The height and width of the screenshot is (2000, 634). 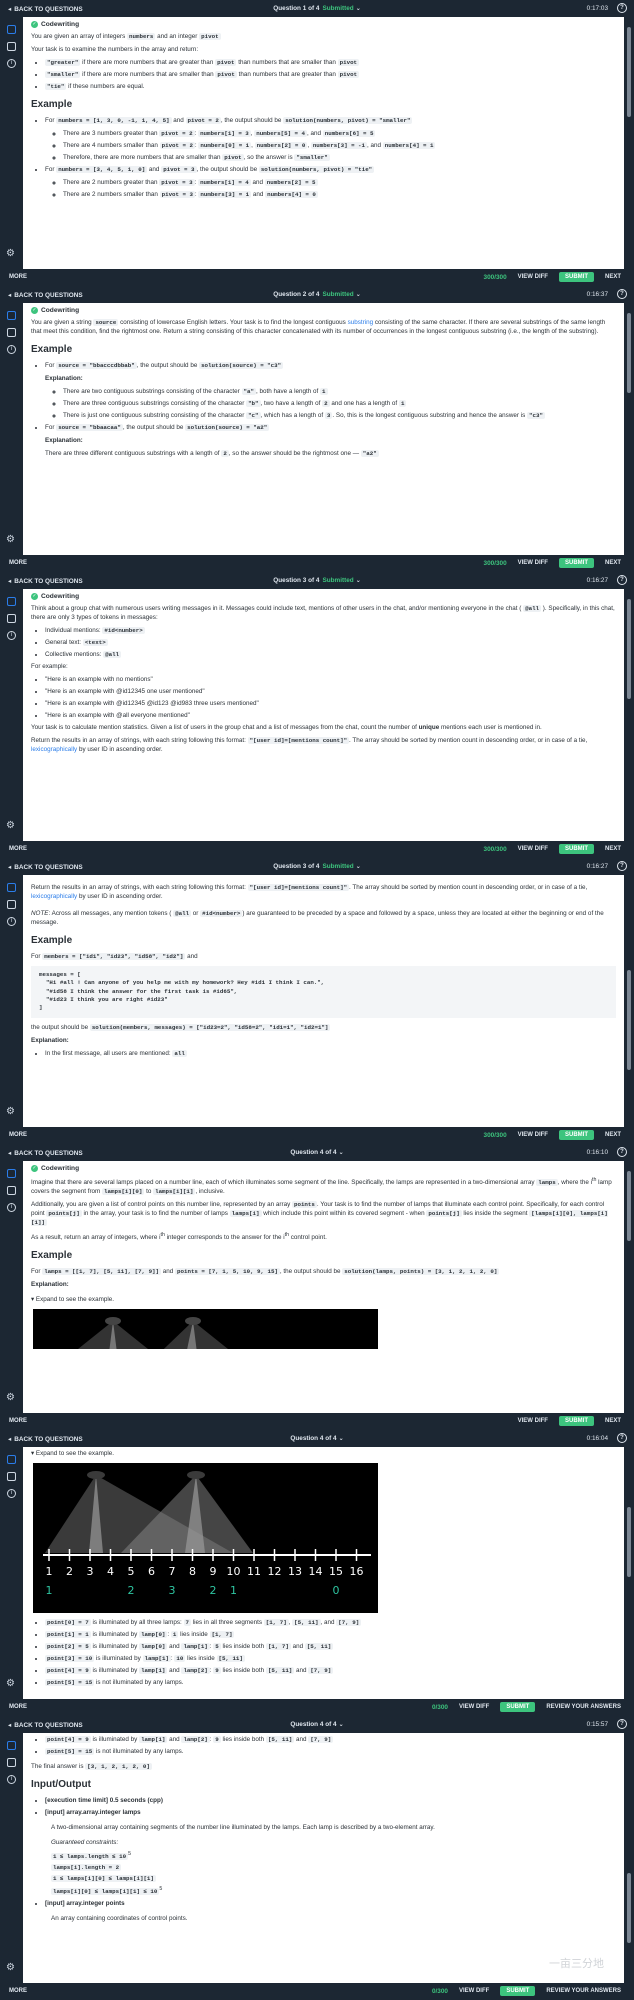 What do you see at coordinates (213, 1571) in the screenshot?
I see `axis-tick-label: 9` at bounding box center [213, 1571].